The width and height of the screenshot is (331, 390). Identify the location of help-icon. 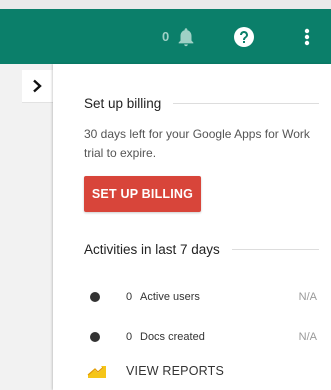
(244, 37).